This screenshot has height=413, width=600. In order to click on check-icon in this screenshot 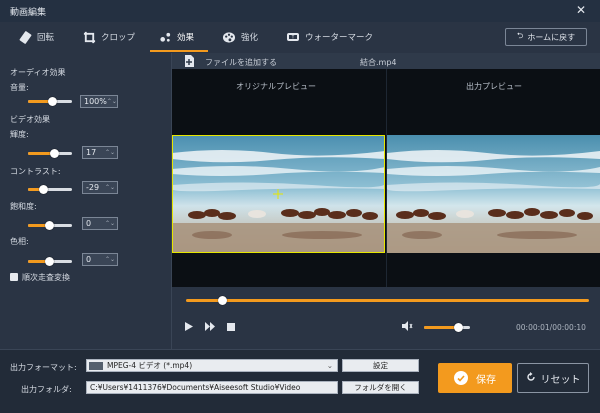, I will do `click(461, 378)`.